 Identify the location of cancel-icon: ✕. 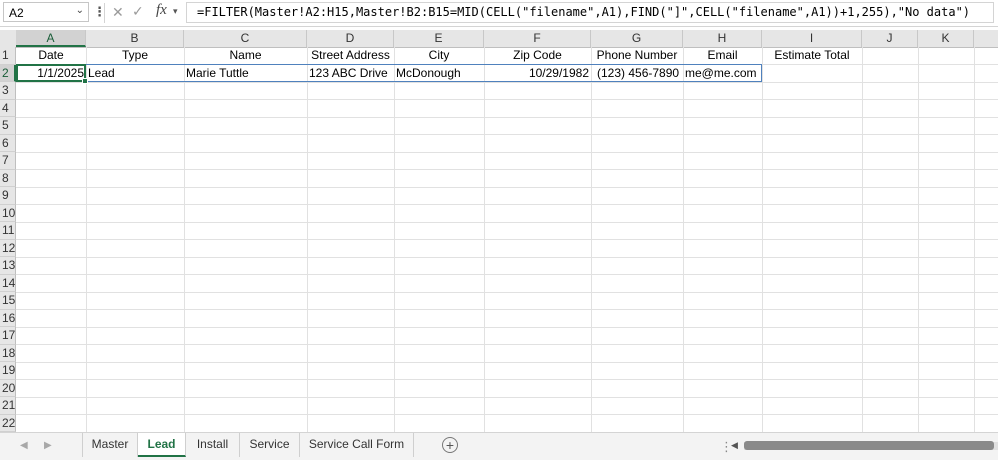
(118, 12).